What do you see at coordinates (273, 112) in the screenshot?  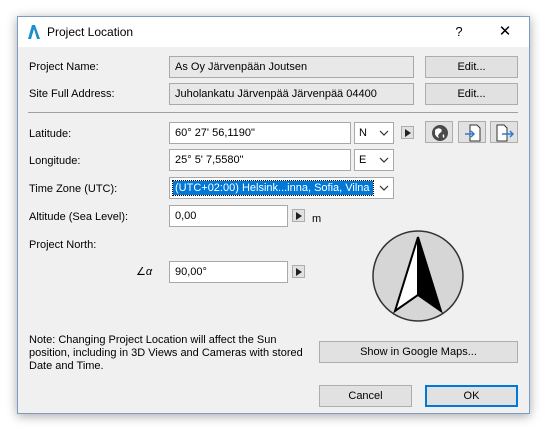 I see `separator` at bounding box center [273, 112].